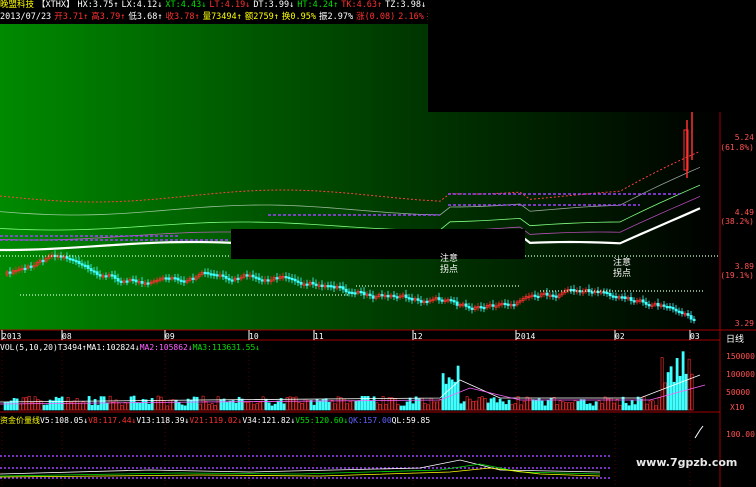  Describe the element at coordinates (64, 420) in the screenshot. I see `header-field: V5:108.05↓` at that location.